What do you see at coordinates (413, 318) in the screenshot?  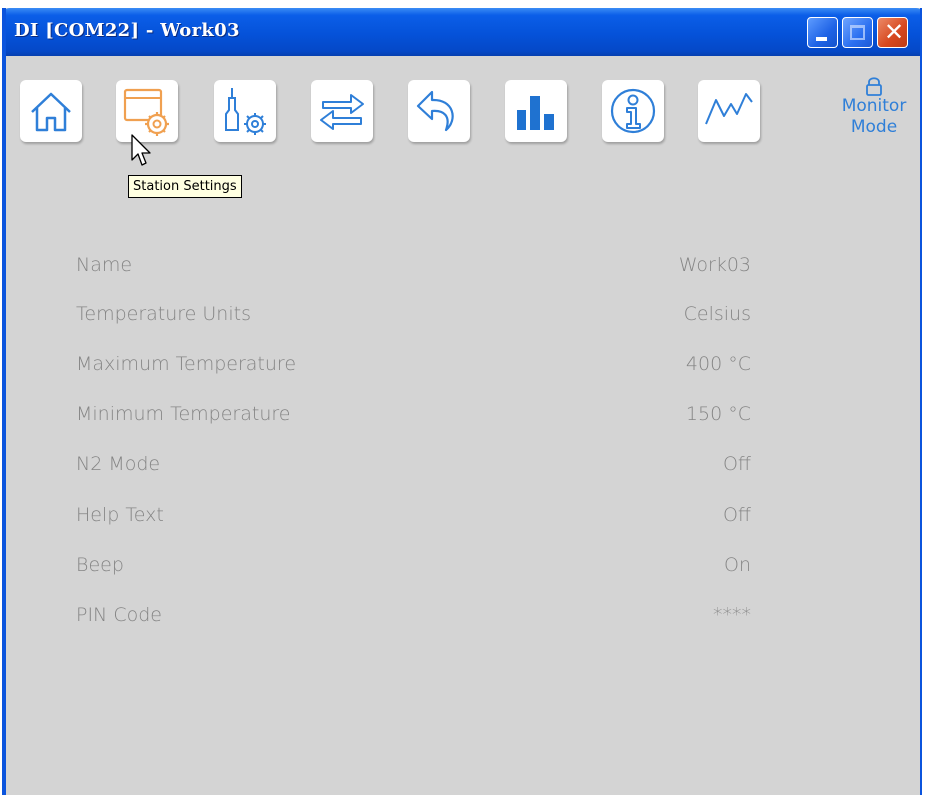 I see `setting-row-temperature-units: Temperature Units Celsius` at bounding box center [413, 318].